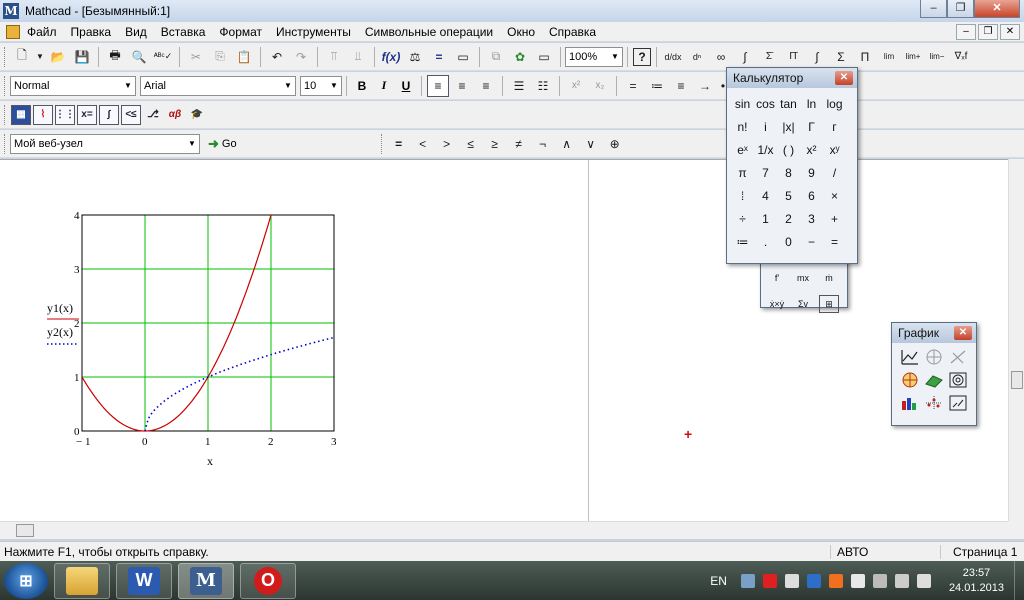 This screenshot has height=600, width=1024. I want to click on eval-and-button: ∧, so click(567, 144).